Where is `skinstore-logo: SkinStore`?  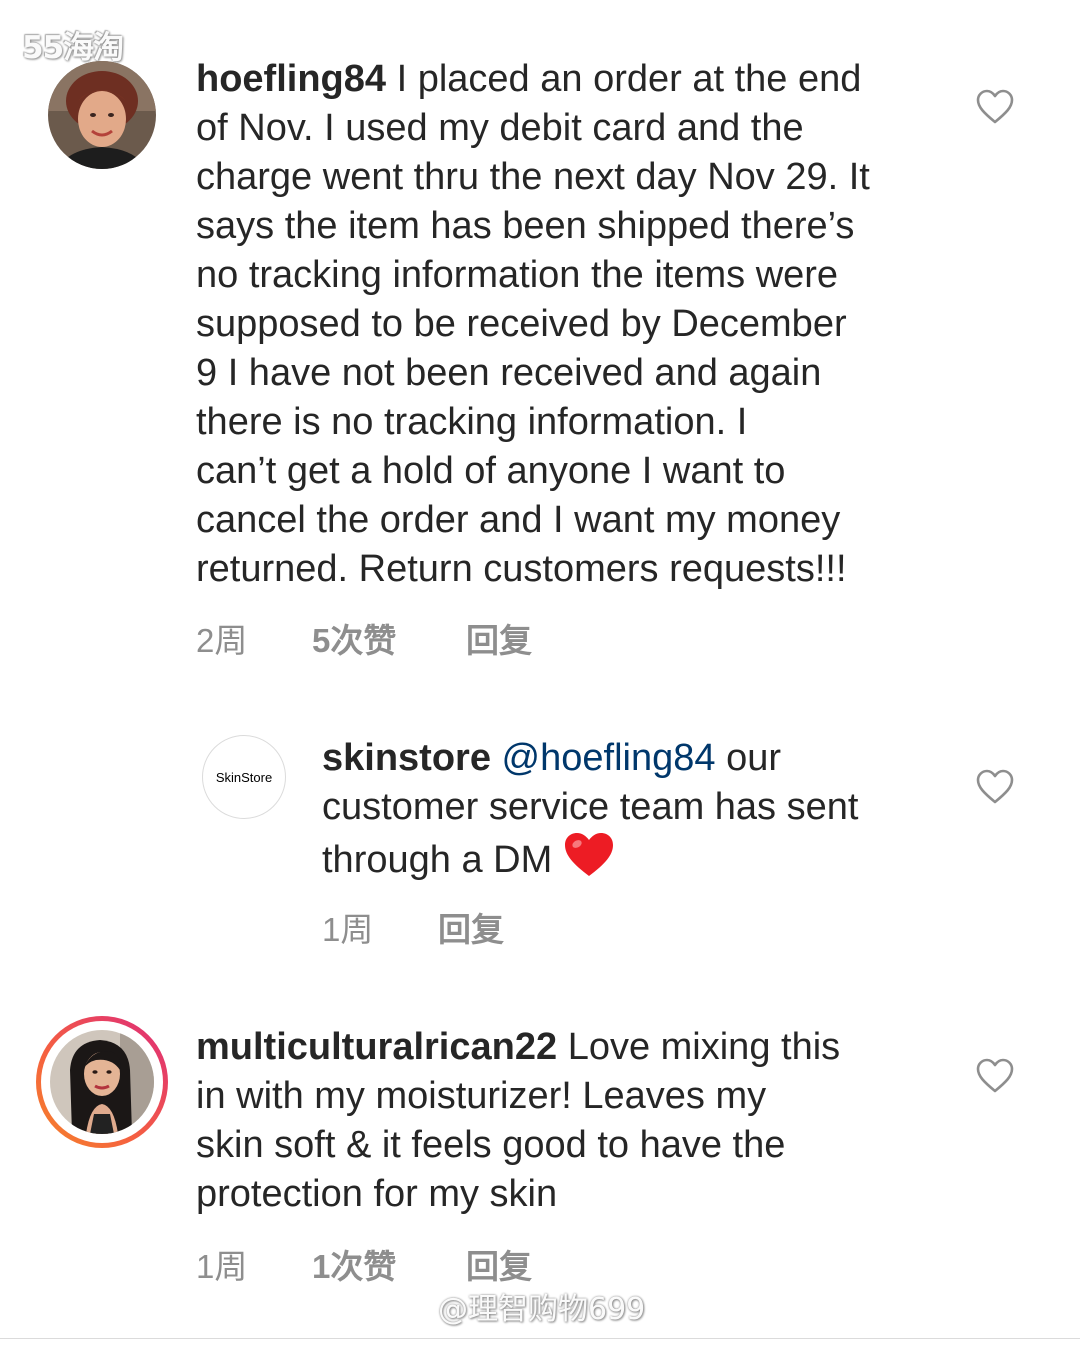 skinstore-logo: SkinStore is located at coordinates (244, 777).